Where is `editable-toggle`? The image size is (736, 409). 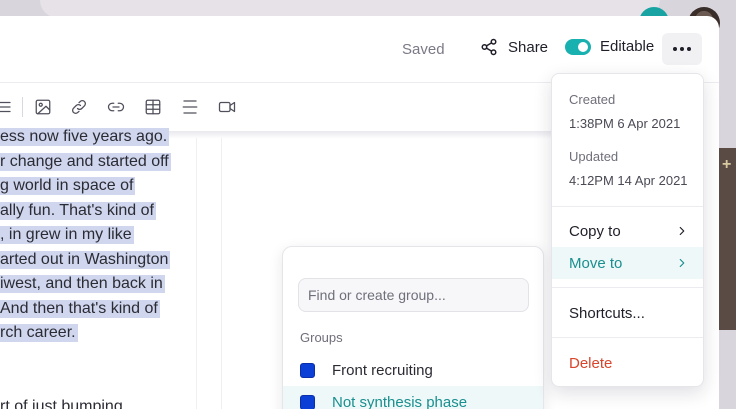 editable-toggle is located at coordinates (578, 46).